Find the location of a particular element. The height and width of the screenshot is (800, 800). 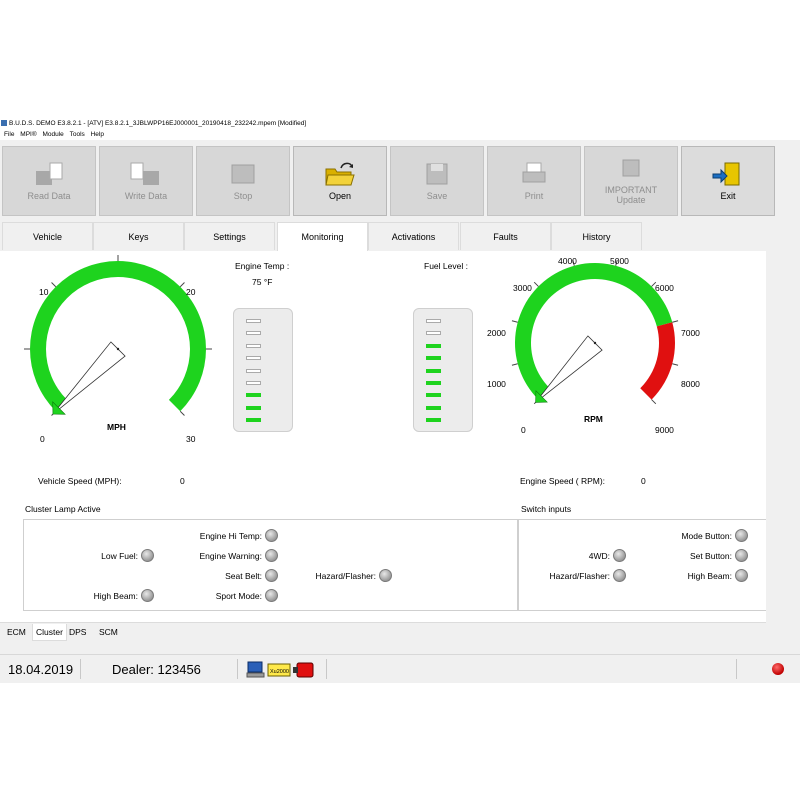

status-date: 18.04.2019 is located at coordinates (41, 669).